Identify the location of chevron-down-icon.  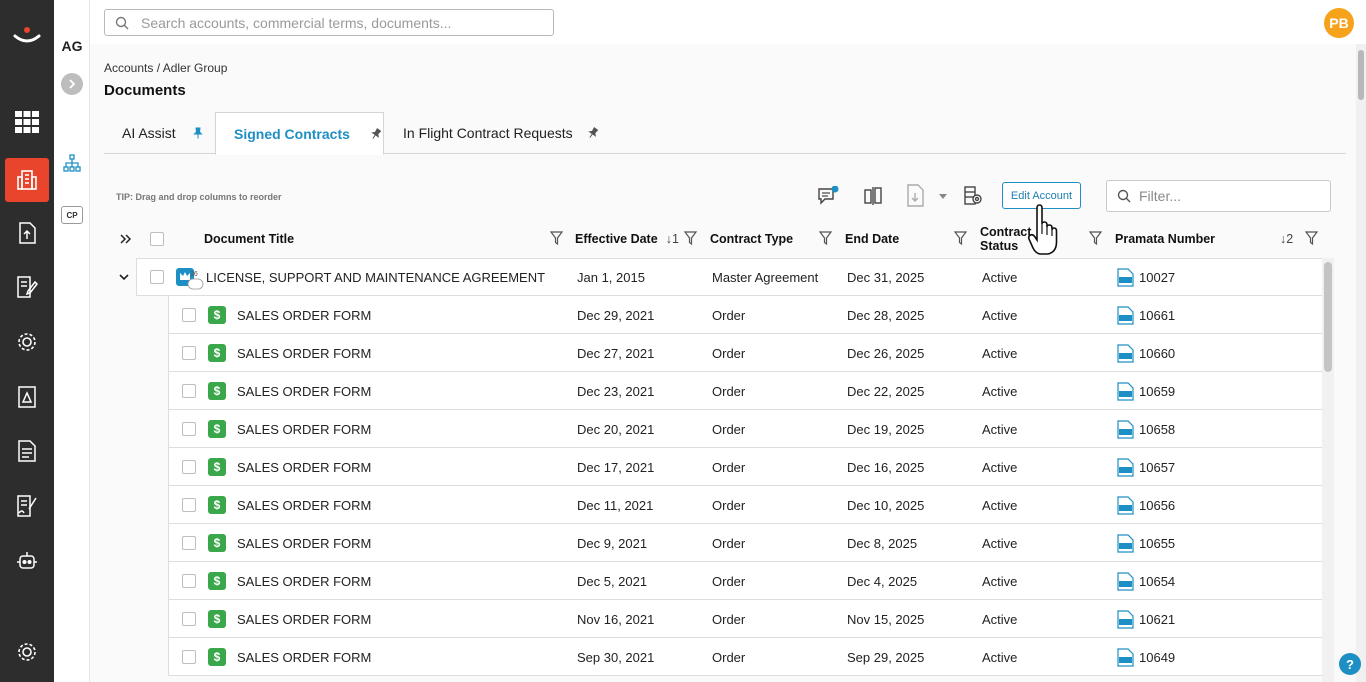
(943, 196).